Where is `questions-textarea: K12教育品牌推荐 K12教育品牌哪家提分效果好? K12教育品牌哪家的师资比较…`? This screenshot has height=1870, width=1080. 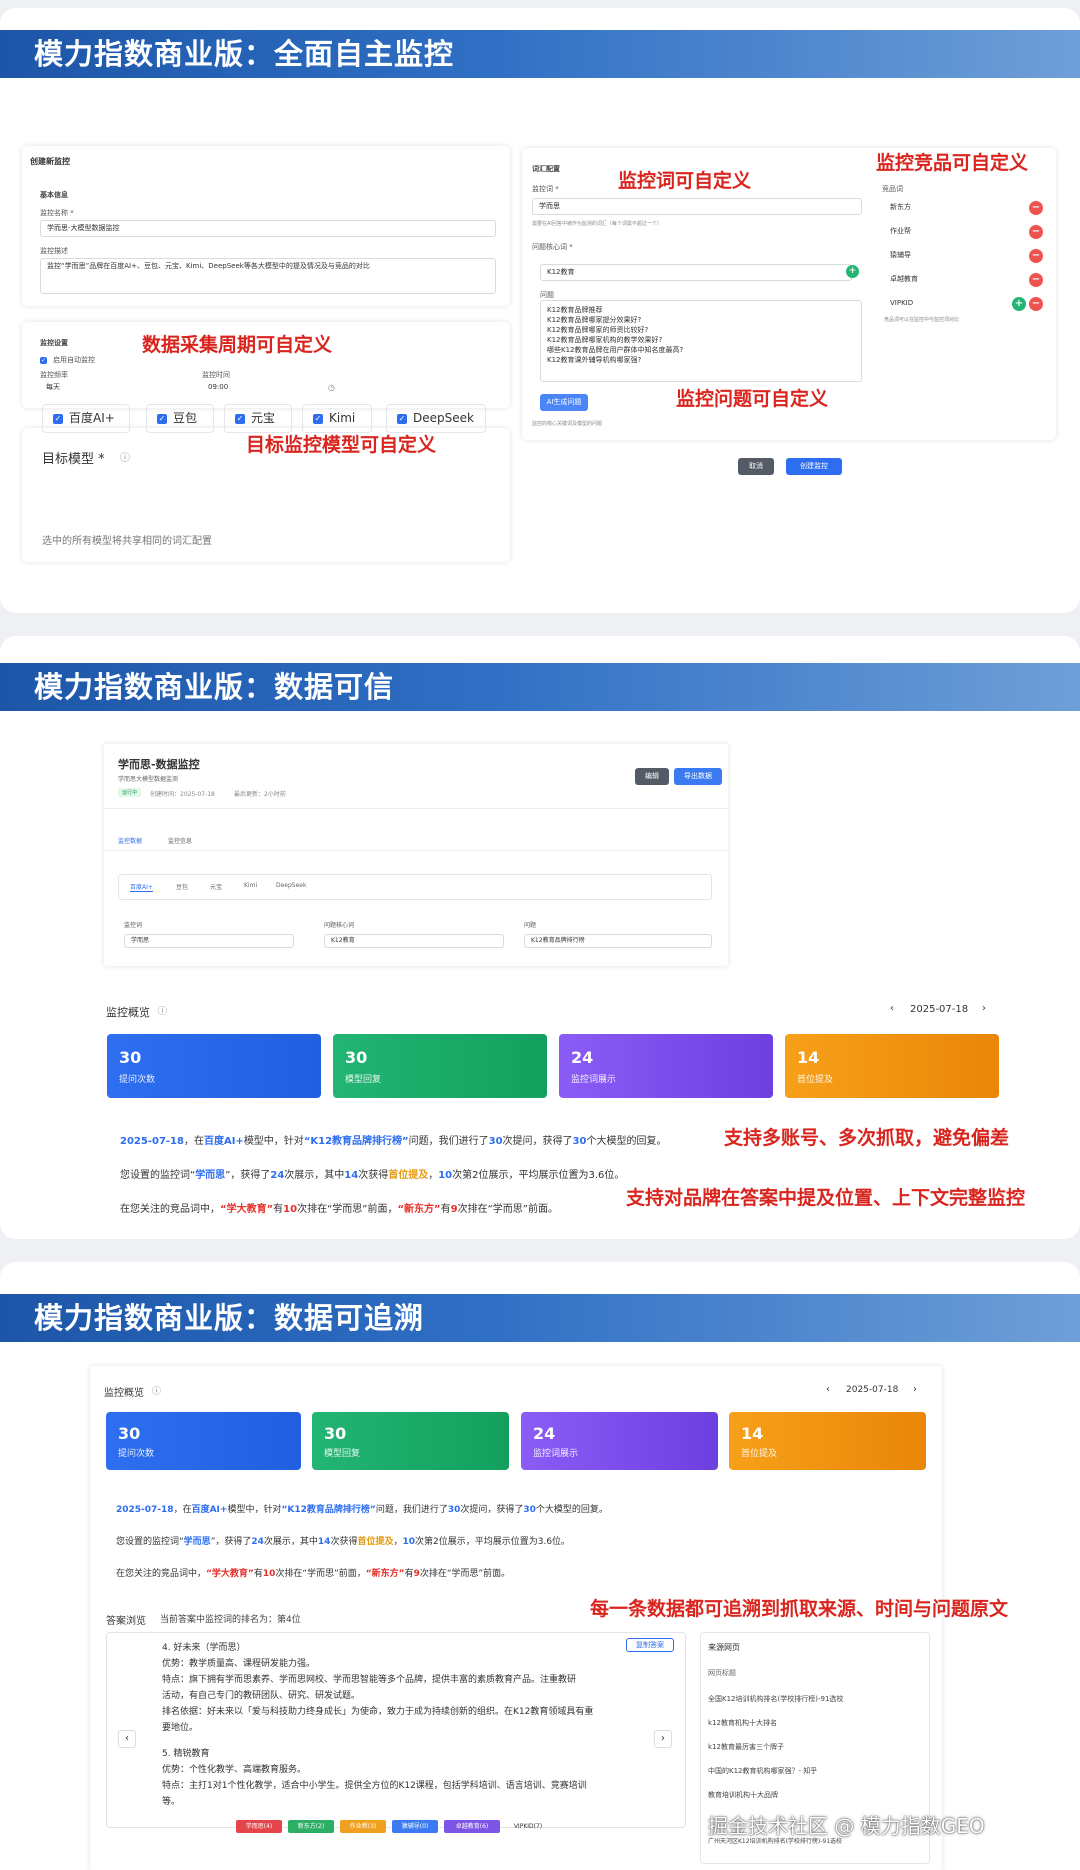
questions-textarea: K12教育品牌推荐 K12教育品牌哪家提分效果好? K12教育品牌哪家的师资比较… is located at coordinates (701, 341).